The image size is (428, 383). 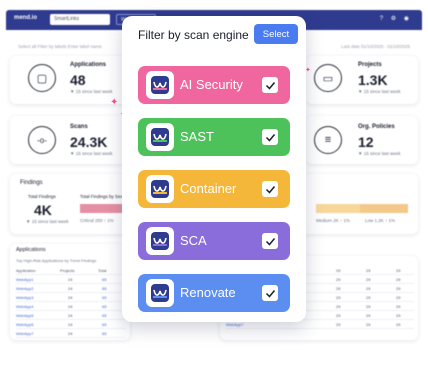 What do you see at coordinates (25, 279) in the screenshot?
I see `app-link: WebApp1` at bounding box center [25, 279].